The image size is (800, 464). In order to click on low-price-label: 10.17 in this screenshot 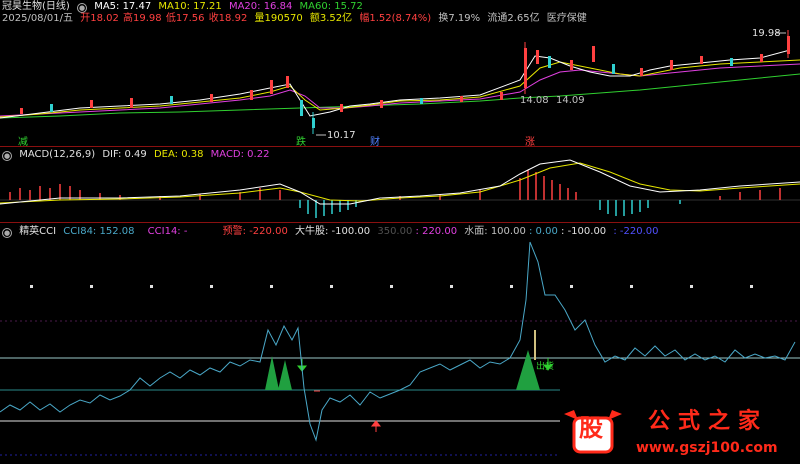, I will do `click(341, 135)`.